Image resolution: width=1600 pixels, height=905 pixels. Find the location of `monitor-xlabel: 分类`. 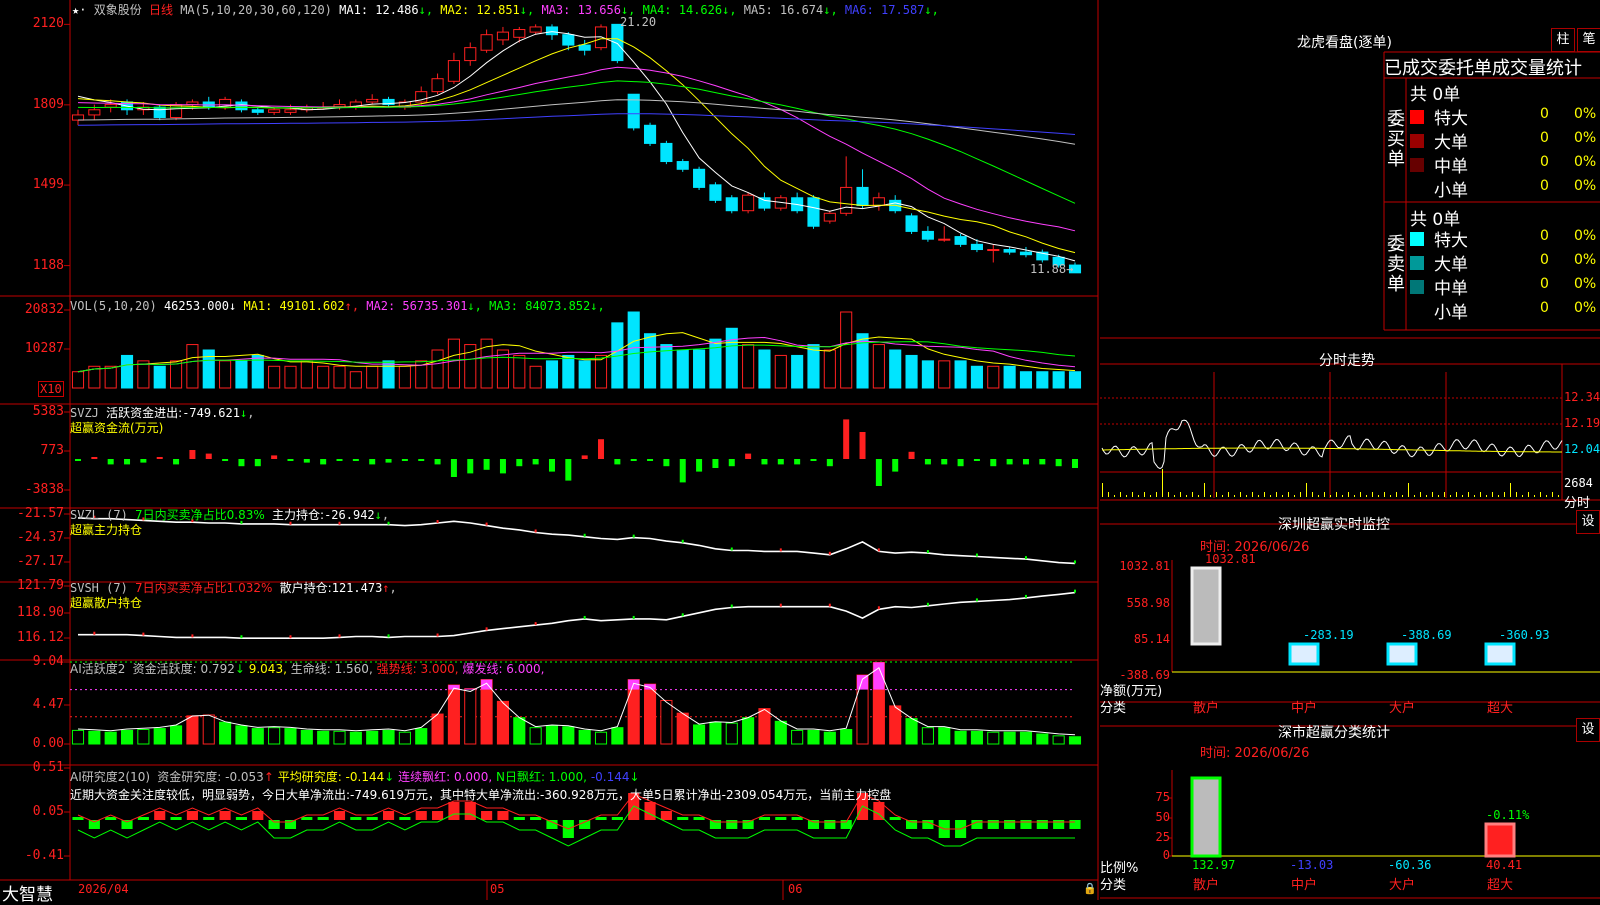

monitor-xlabel: 分类 is located at coordinates (1113, 708).